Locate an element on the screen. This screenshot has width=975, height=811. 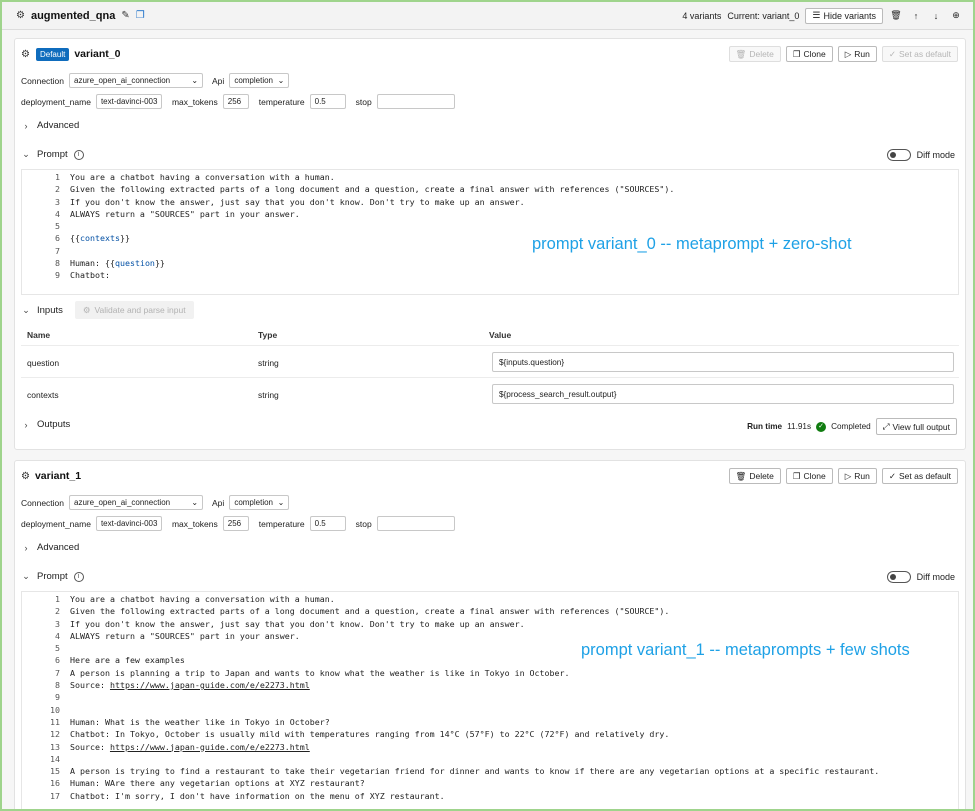
code-line: 9 is located at coordinates (490, 698).